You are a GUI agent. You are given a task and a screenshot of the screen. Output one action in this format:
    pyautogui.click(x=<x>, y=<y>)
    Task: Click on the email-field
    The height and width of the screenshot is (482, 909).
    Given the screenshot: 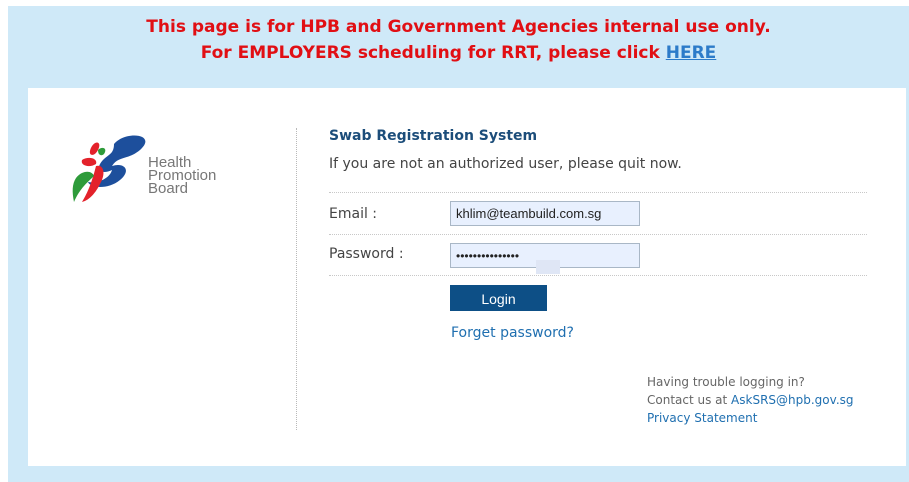 What is the action you would take?
    pyautogui.click(x=545, y=213)
    